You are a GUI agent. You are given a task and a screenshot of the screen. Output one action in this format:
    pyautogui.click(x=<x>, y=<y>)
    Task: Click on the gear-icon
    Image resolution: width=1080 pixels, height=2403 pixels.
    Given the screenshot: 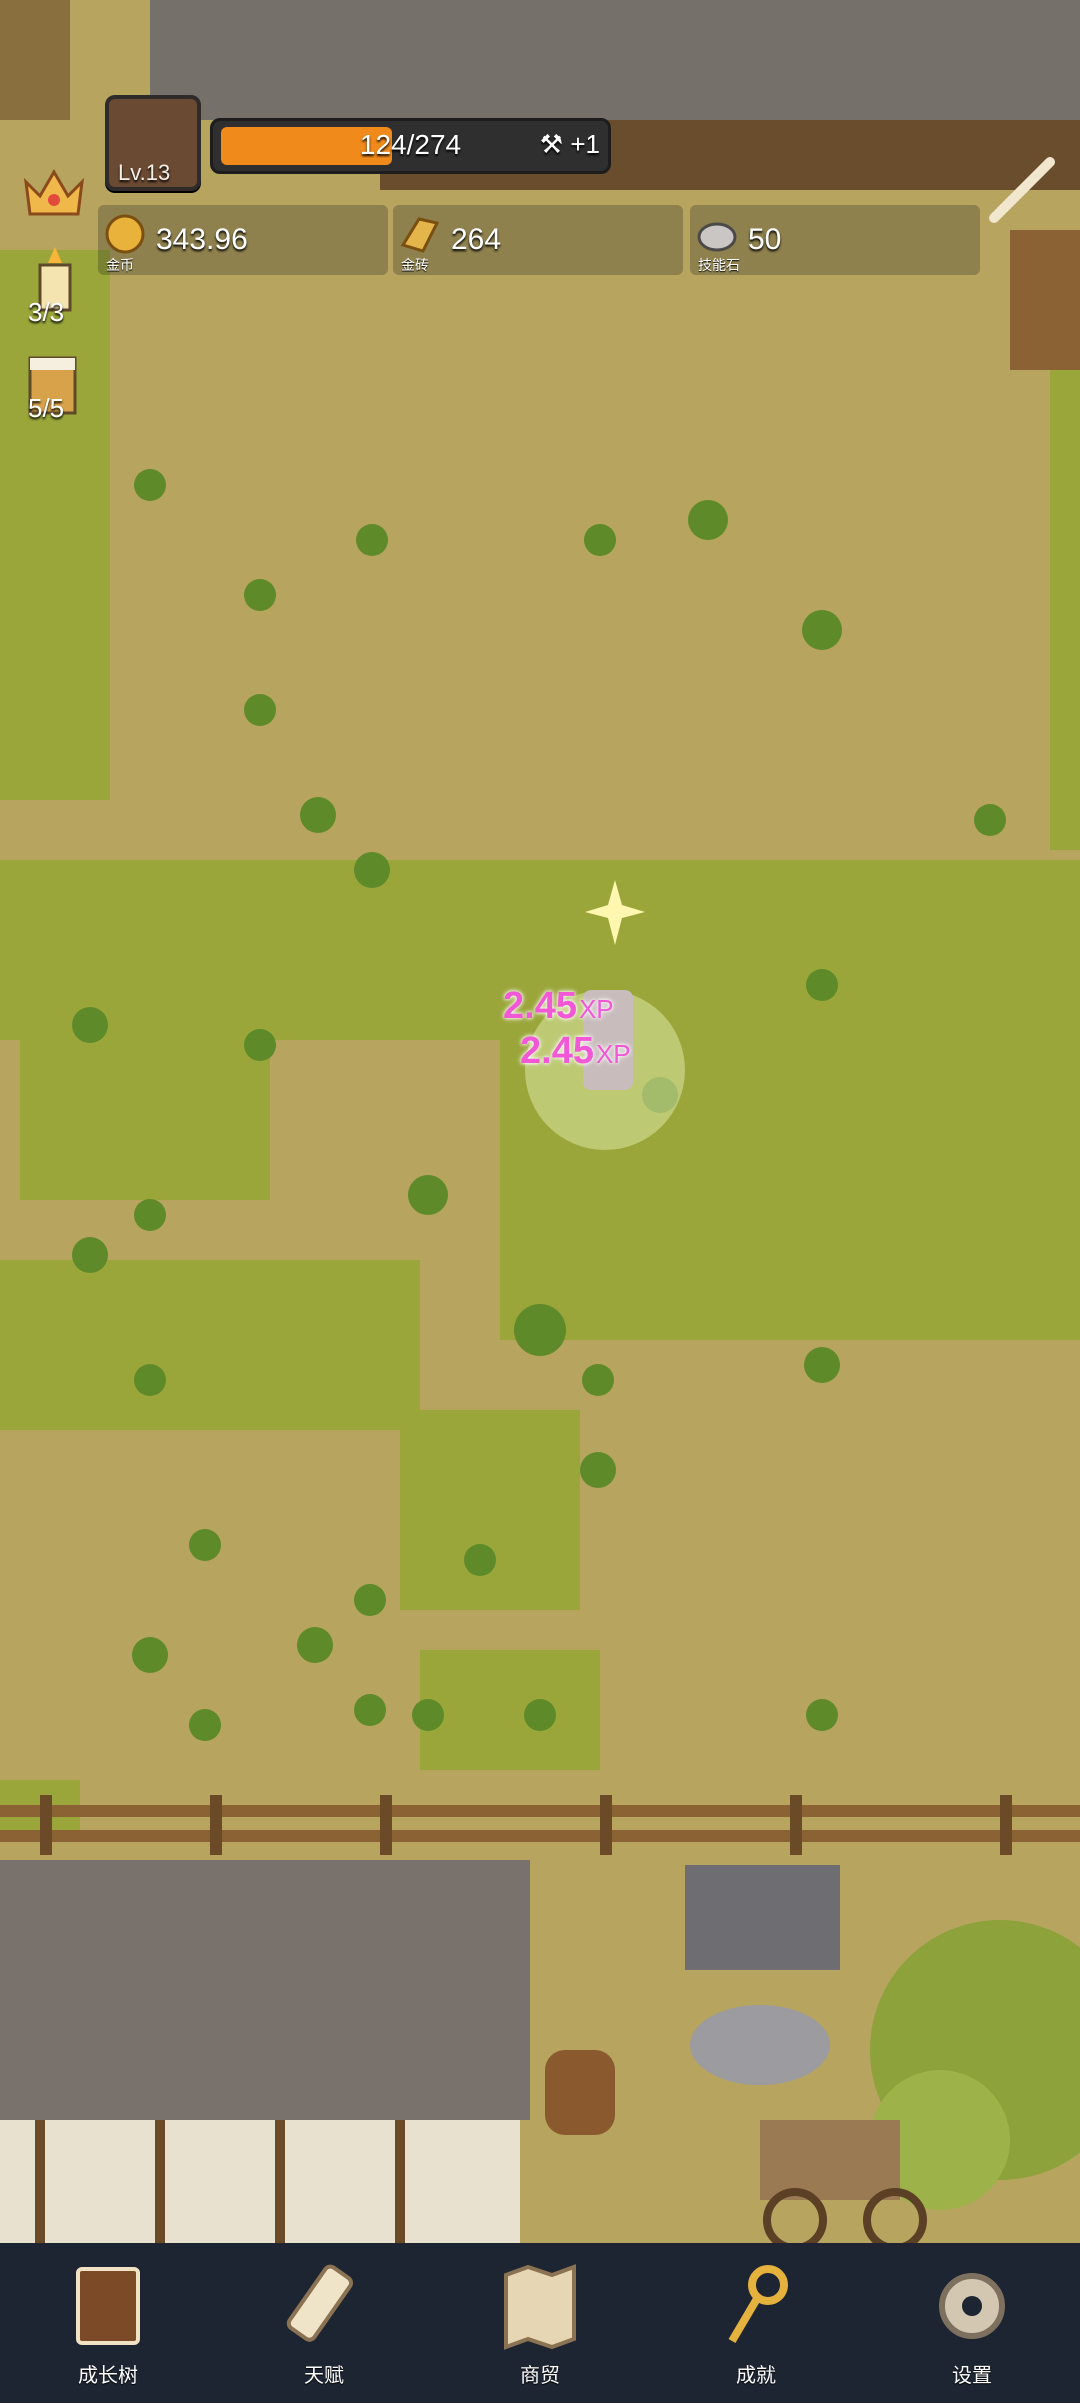 What is the action you would take?
    pyautogui.click(x=972, y=2306)
    